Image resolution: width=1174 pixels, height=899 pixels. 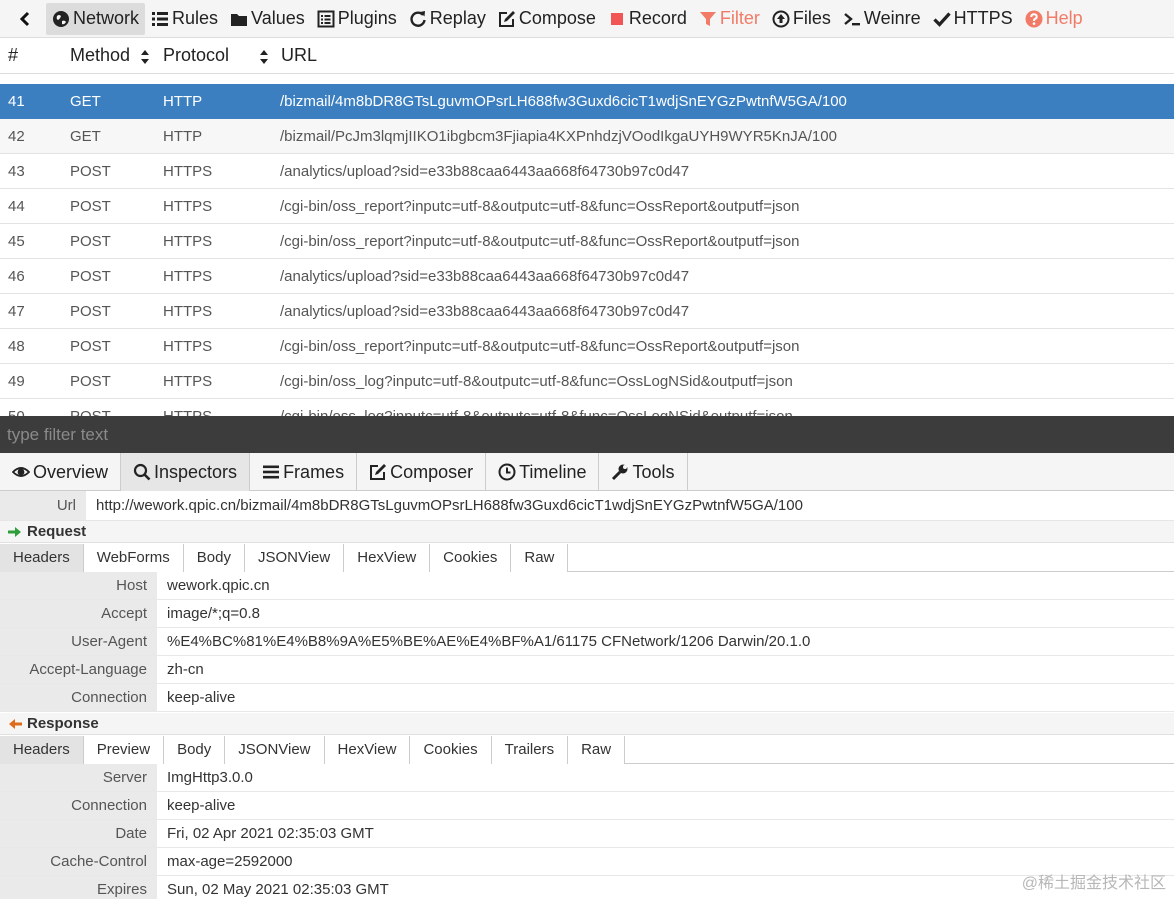 I want to click on response-tab-headers: Headers, so click(x=42, y=750).